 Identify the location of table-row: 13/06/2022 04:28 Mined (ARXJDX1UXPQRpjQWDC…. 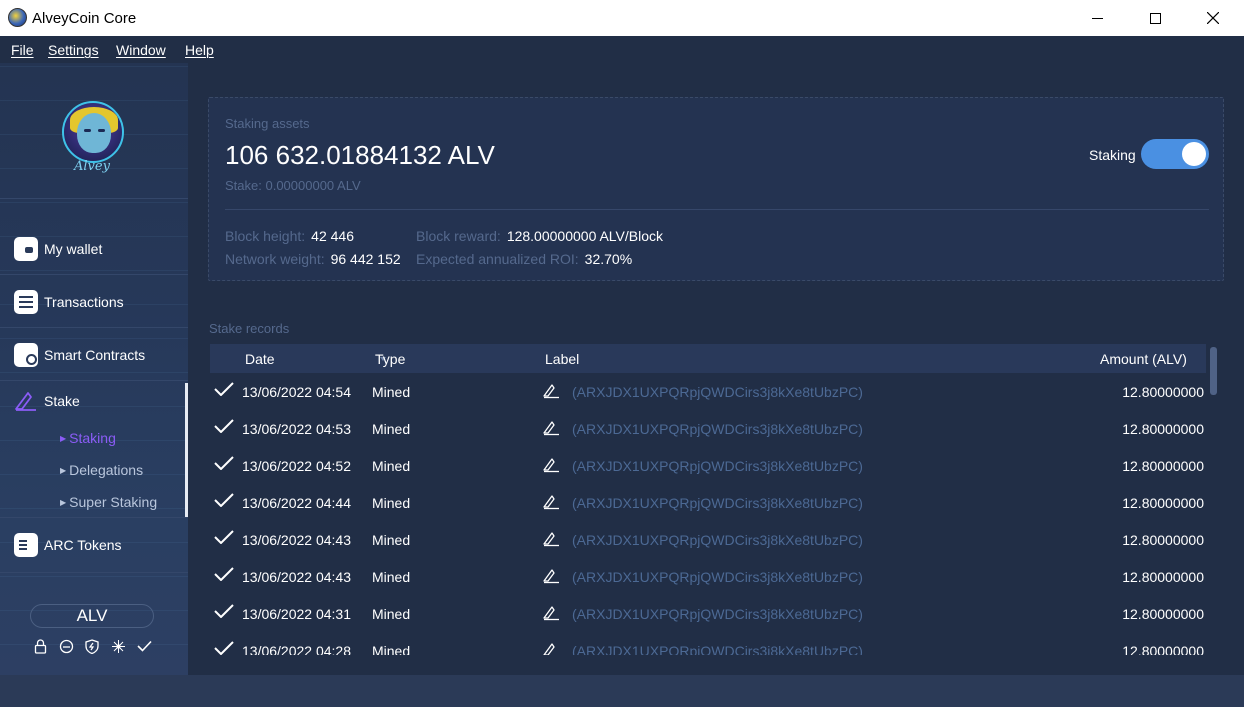
(708, 643).